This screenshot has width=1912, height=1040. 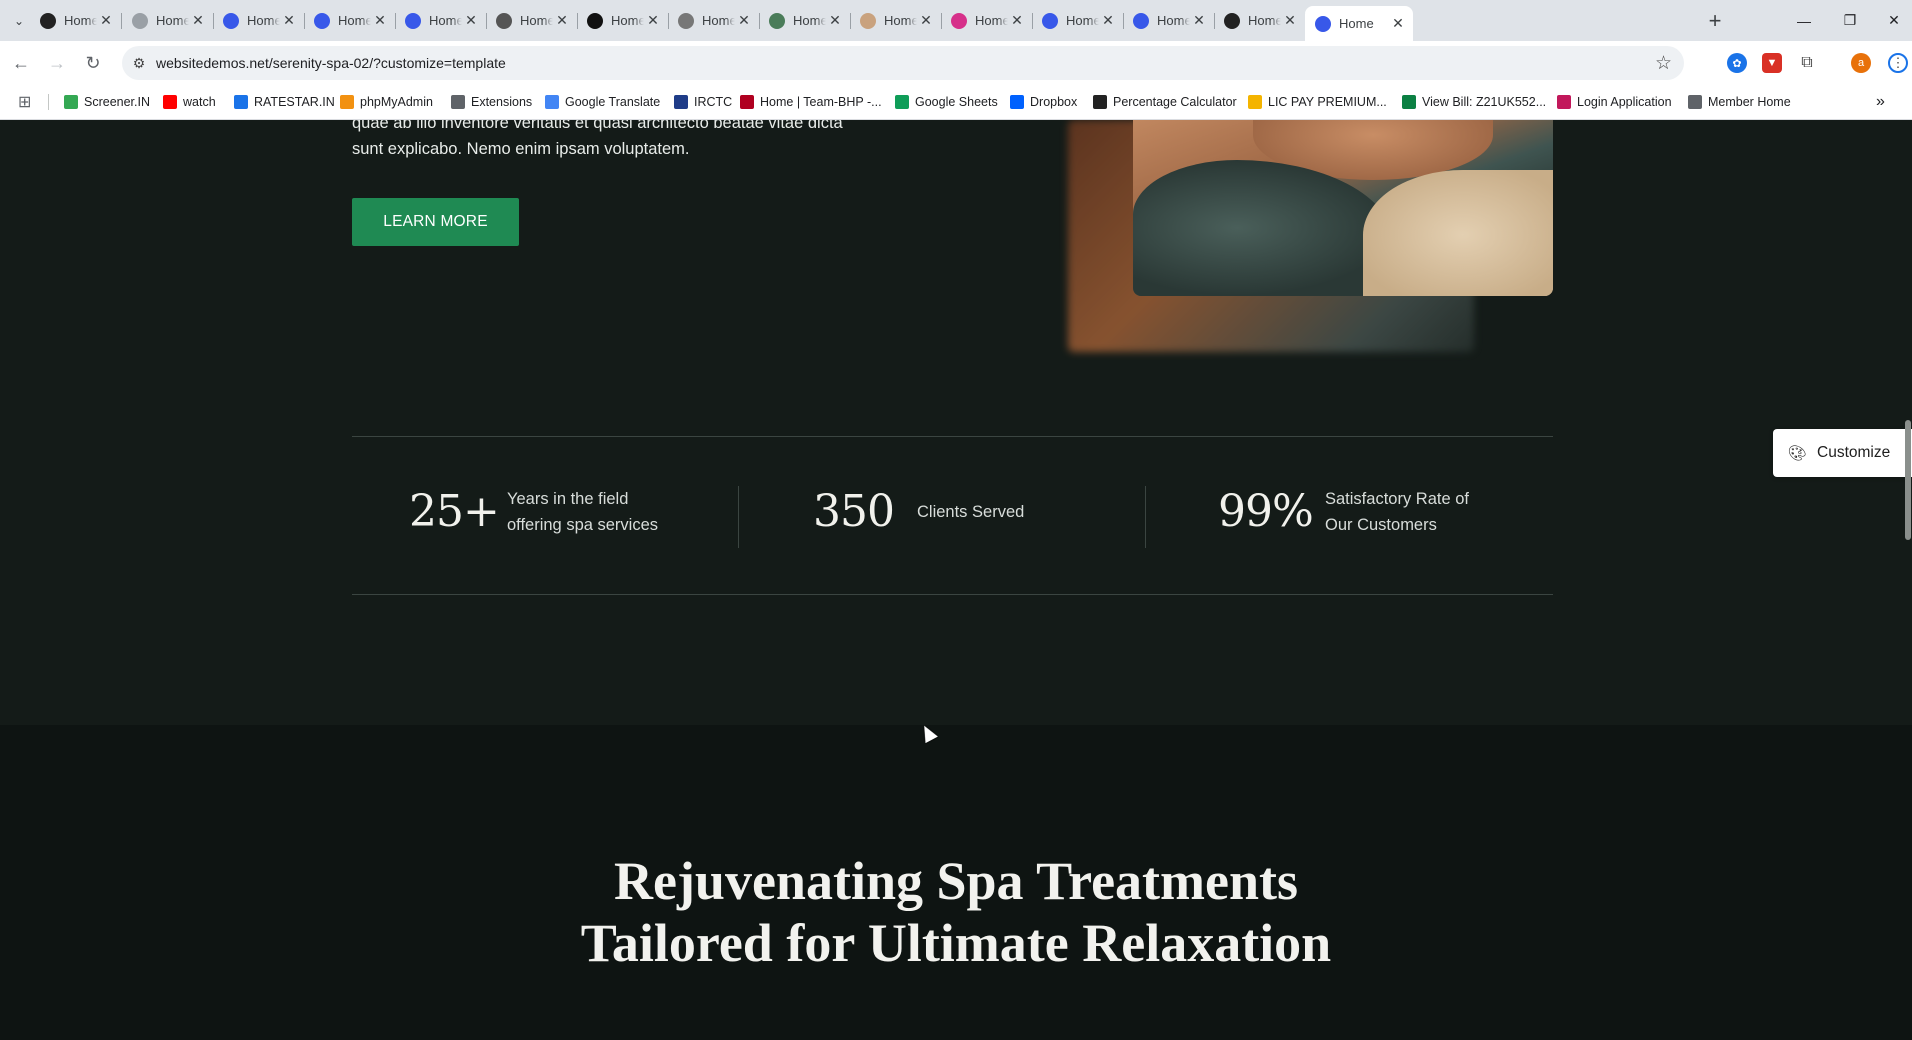 I want to click on menu-kebab-icon: ⋮, so click(x=1898, y=63).